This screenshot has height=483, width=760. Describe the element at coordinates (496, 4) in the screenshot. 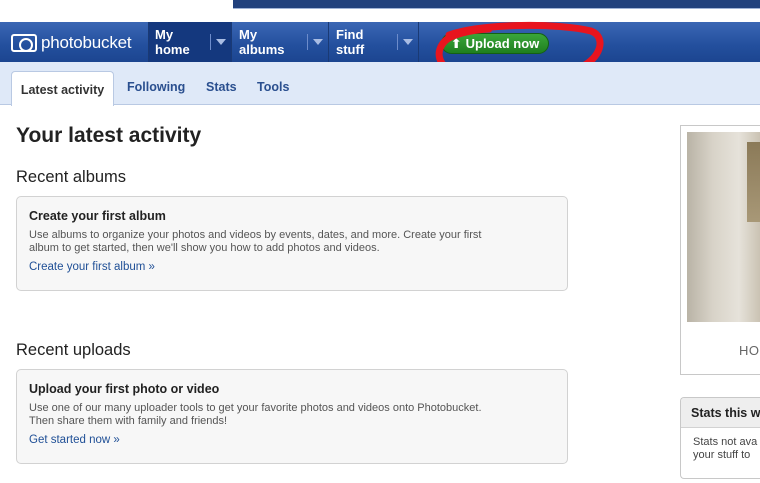

I see `top-dark-band` at that location.